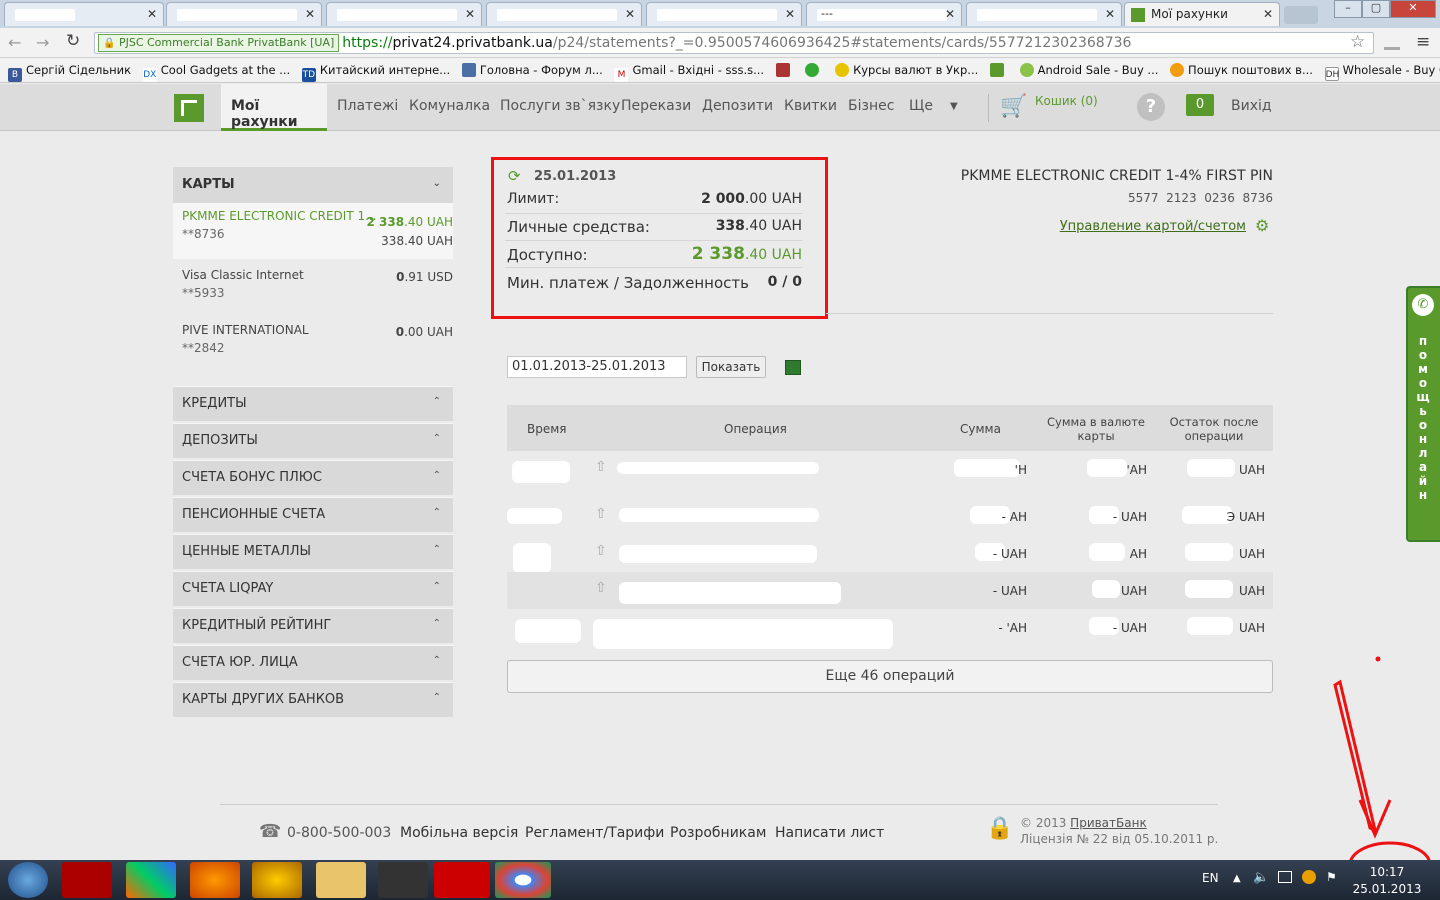 This screenshot has width=1440, height=900. What do you see at coordinates (1423, 42) in the screenshot?
I see `menu-icon: ≡` at bounding box center [1423, 42].